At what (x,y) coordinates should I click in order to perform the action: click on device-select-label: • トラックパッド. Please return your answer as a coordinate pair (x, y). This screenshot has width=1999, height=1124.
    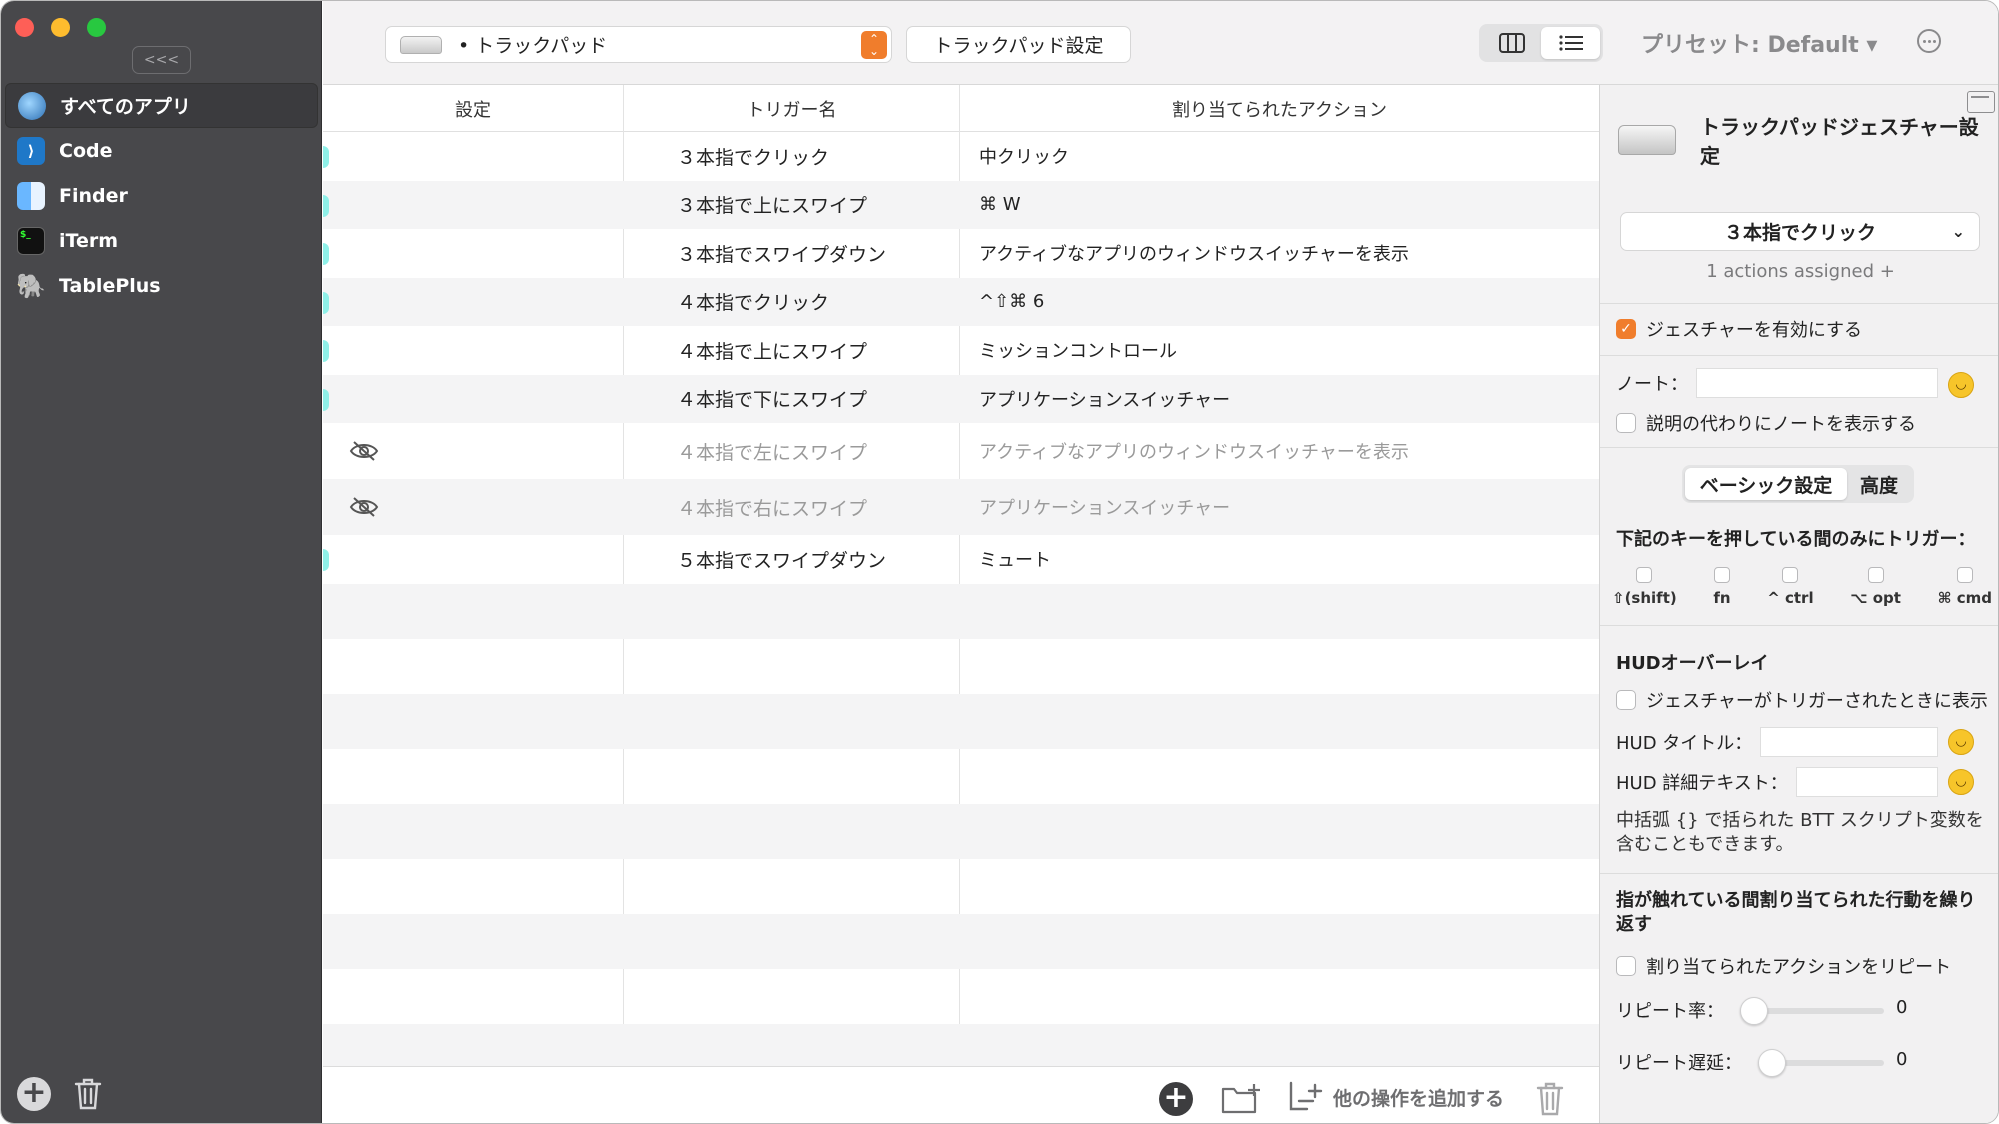
    Looking at the image, I should click on (533, 46).